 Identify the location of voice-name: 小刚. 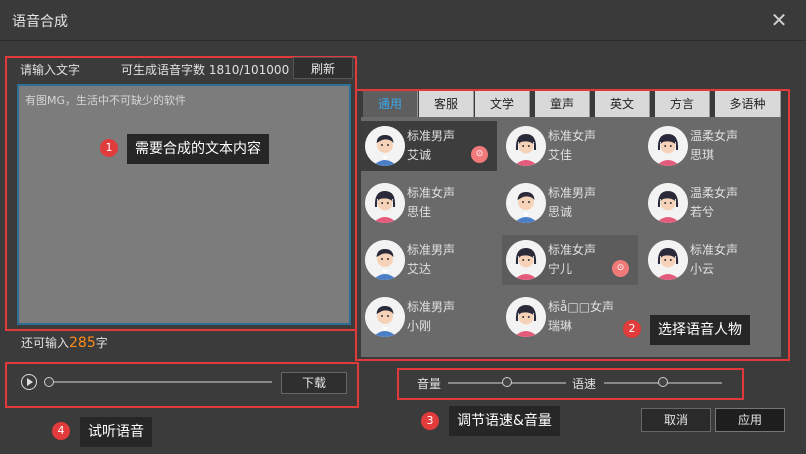
(419, 326).